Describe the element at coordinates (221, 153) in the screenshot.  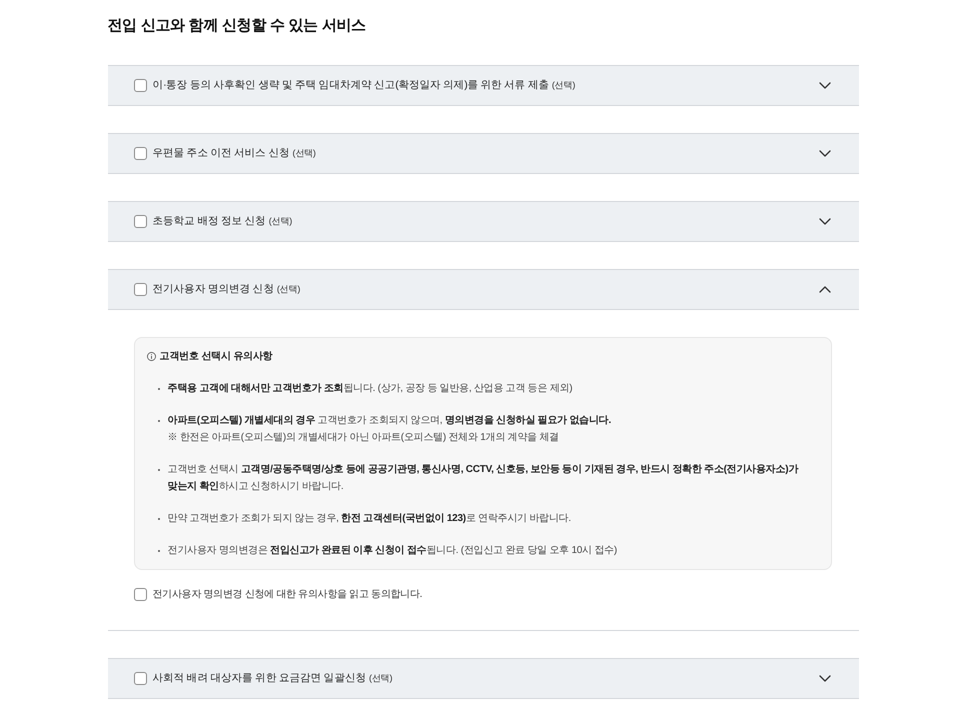
I see `service-label: 우편물 주소 이전 서비스 신청` at that location.